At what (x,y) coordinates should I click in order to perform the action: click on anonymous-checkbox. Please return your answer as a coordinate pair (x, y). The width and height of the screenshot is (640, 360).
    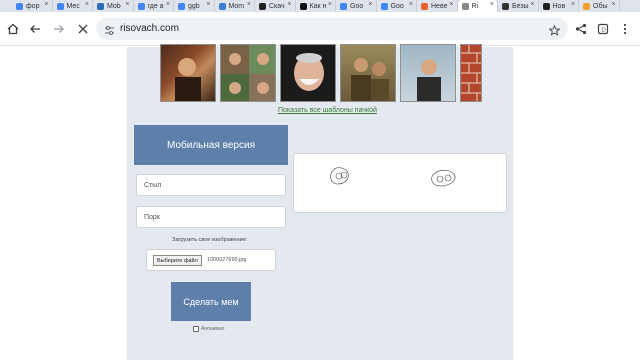
    Looking at the image, I should click on (196, 329).